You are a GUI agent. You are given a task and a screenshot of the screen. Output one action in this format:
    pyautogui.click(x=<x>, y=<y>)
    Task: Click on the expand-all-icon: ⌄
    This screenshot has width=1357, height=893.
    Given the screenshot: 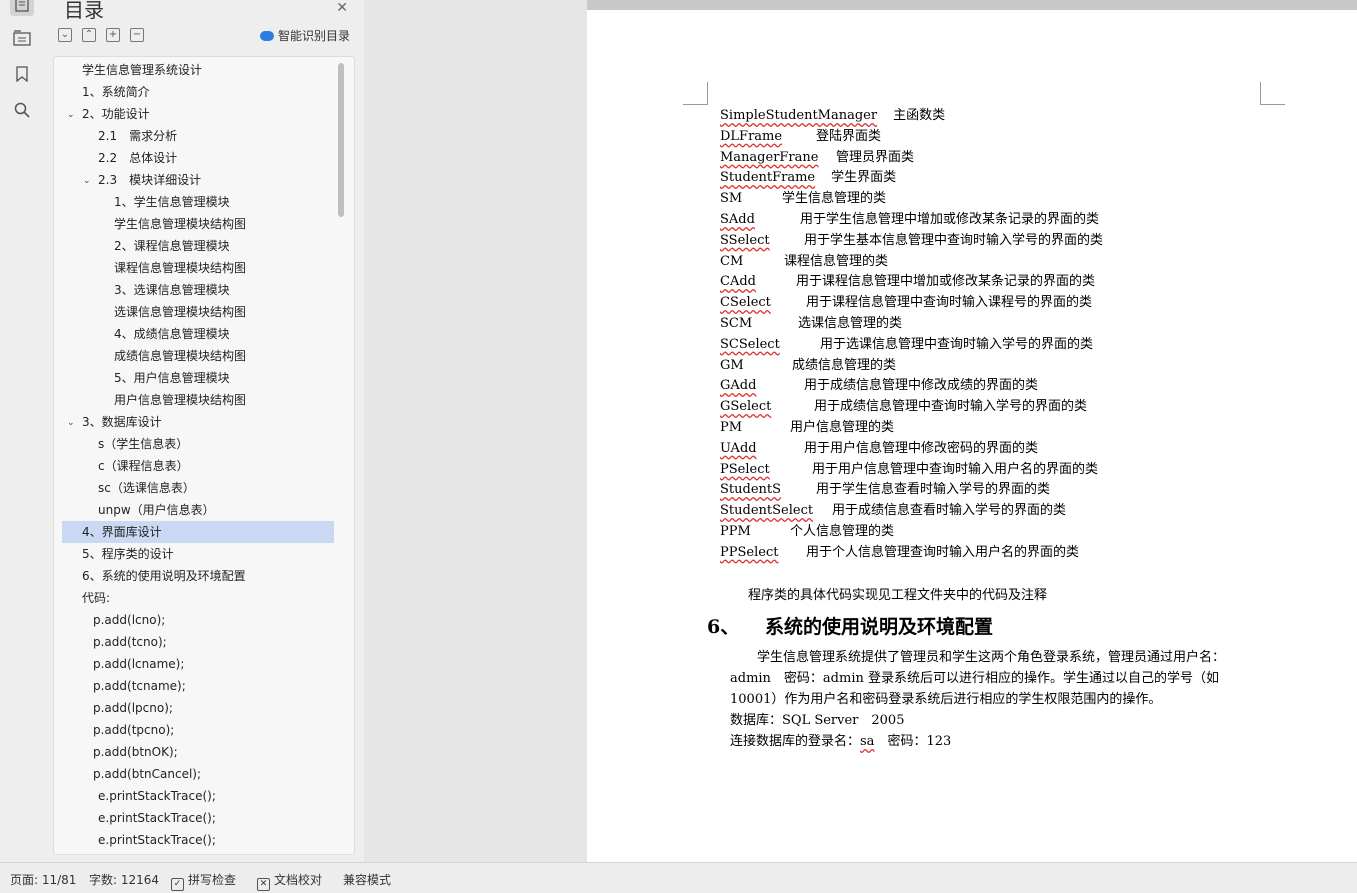 What is the action you would take?
    pyautogui.click(x=65, y=35)
    